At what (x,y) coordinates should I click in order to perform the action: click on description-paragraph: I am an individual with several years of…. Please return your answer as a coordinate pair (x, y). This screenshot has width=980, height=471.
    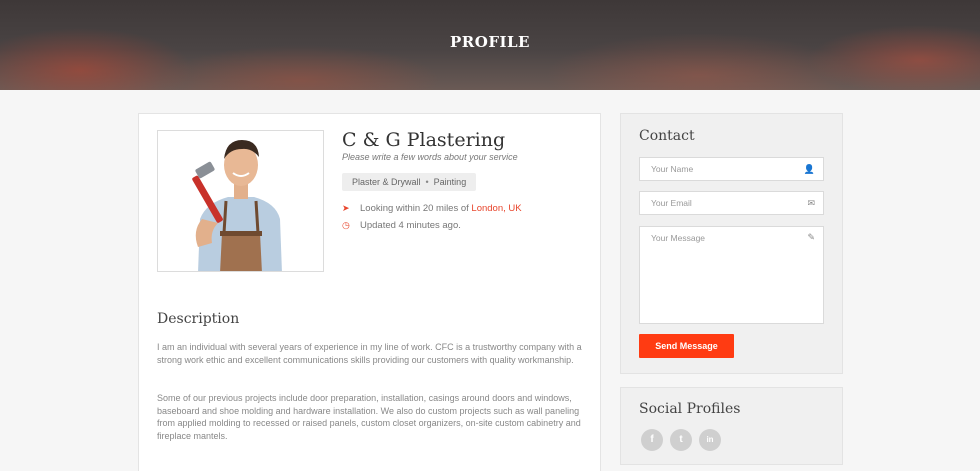
    Looking at the image, I should click on (369, 353).